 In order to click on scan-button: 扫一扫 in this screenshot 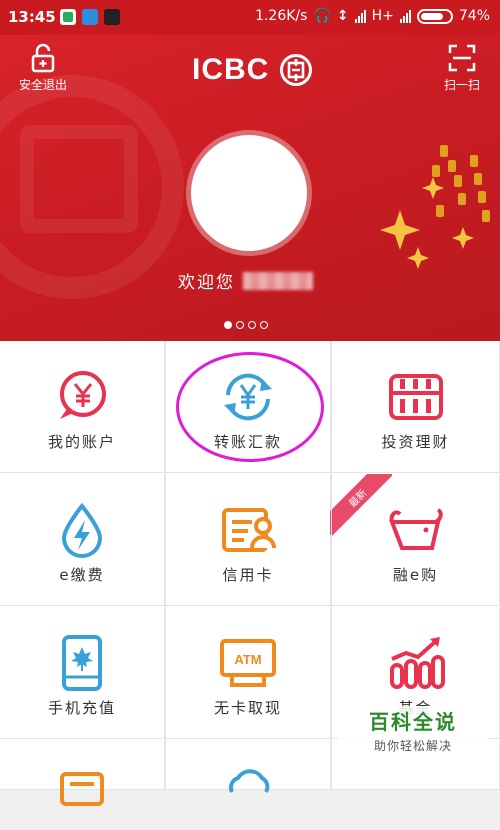, I will do `click(462, 68)`.